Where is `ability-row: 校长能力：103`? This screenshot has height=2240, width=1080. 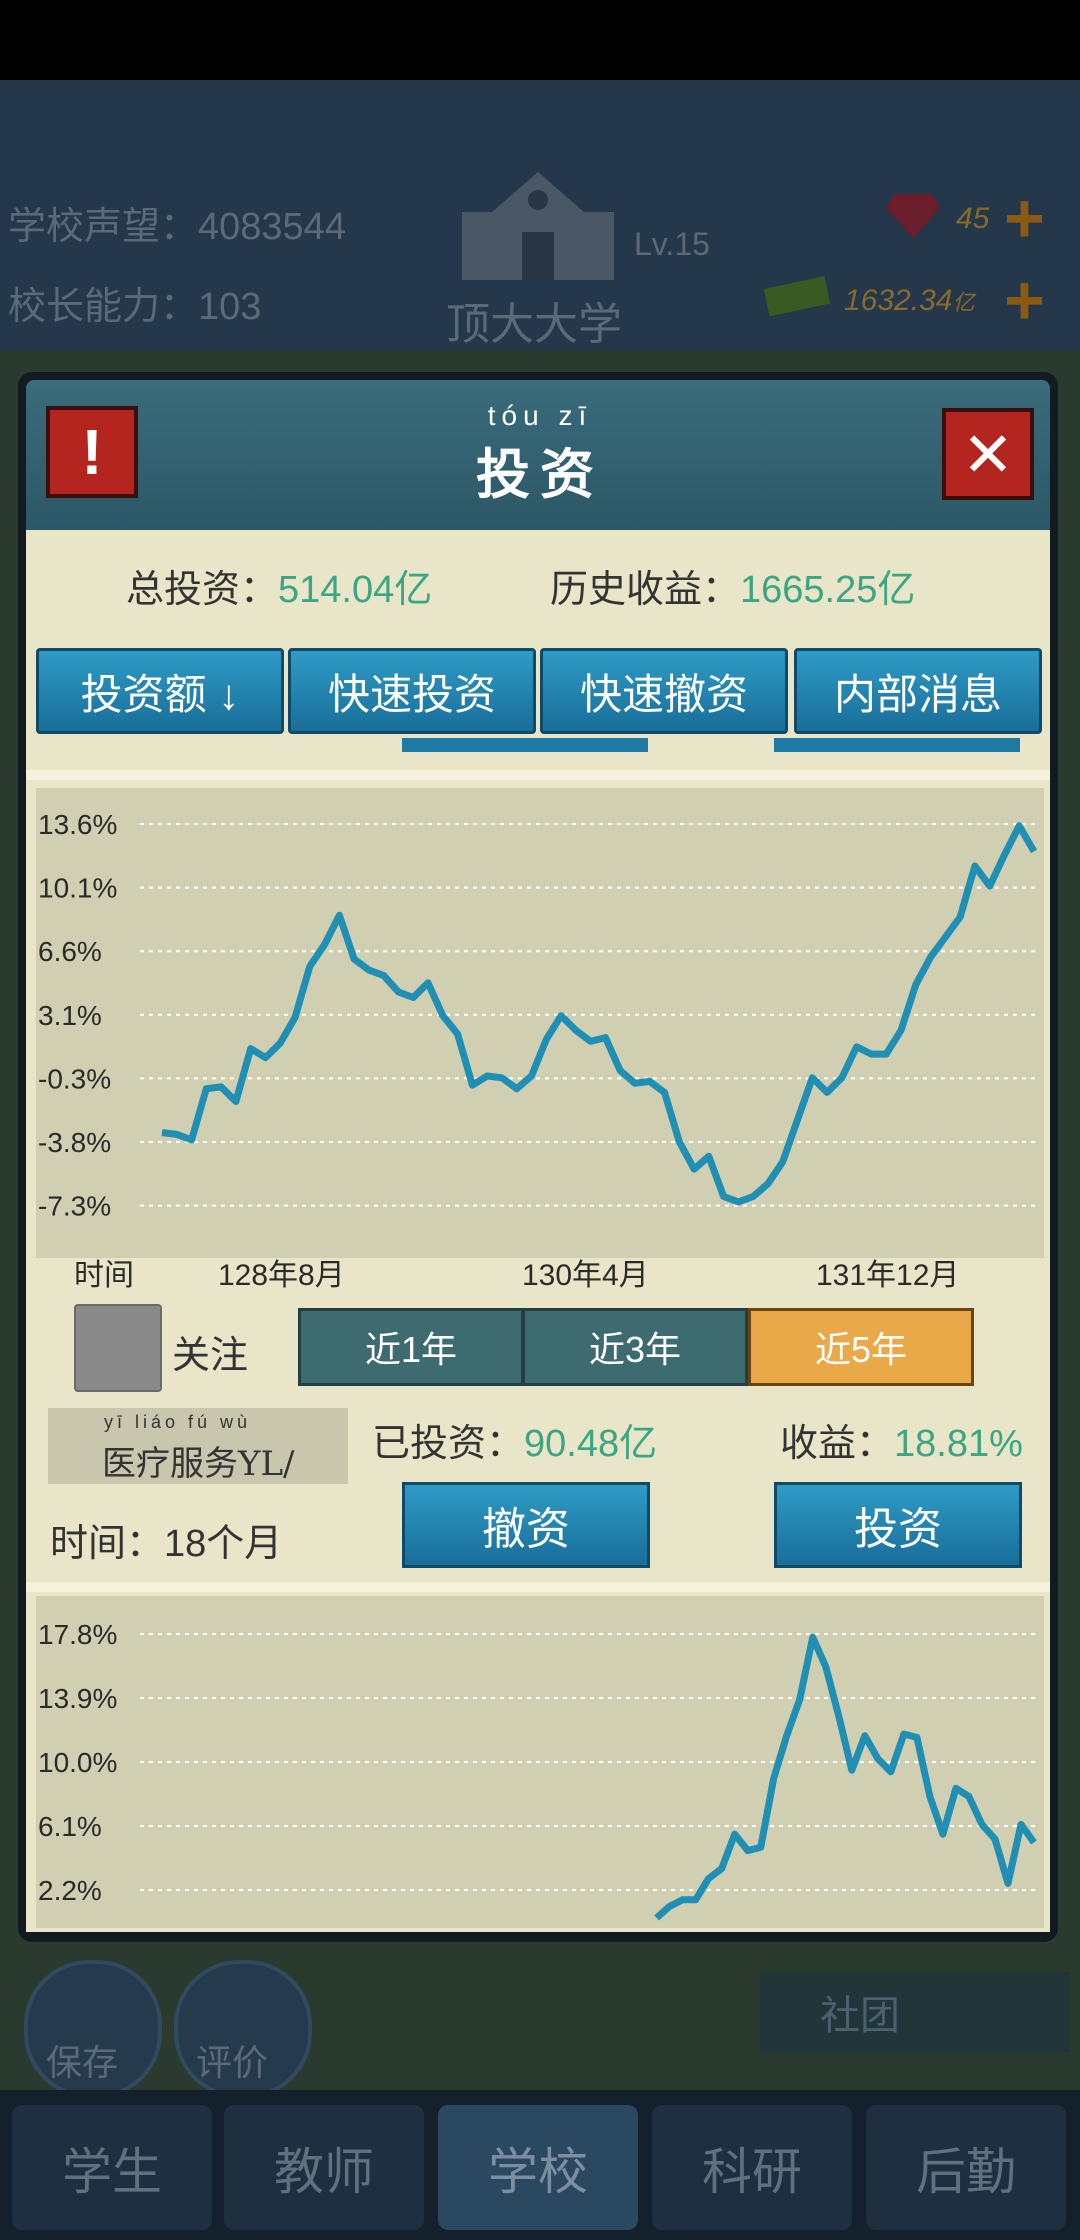
ability-row: 校长能力：103 is located at coordinates (134, 302).